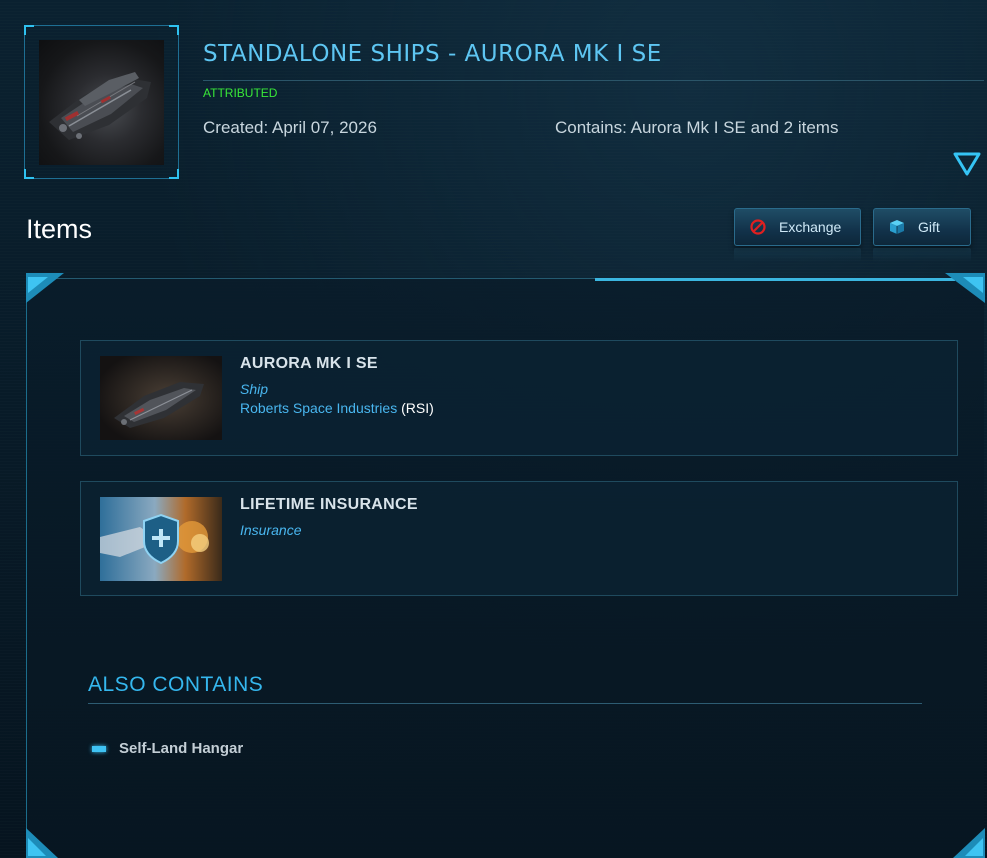 The width and height of the screenshot is (987, 858). I want to click on title-divider, so click(593, 80).